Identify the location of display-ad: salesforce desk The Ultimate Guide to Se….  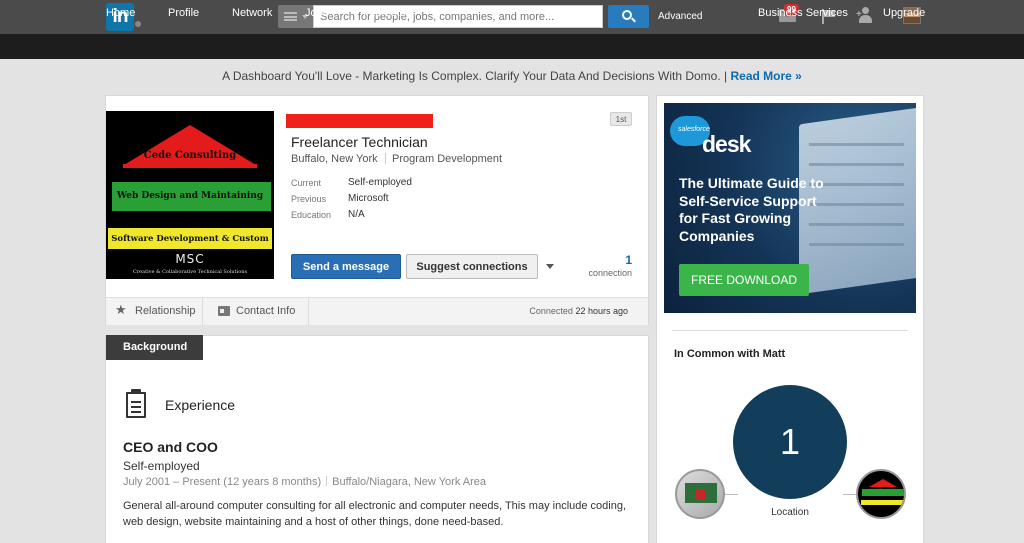
(790, 208).